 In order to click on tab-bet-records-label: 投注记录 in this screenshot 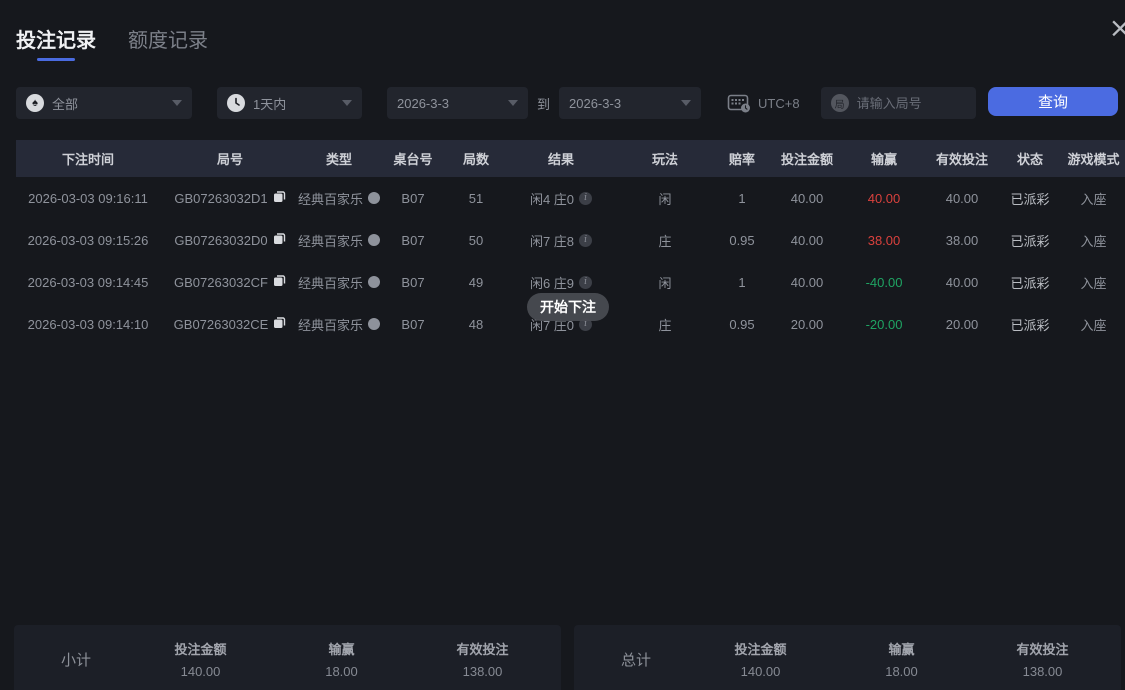, I will do `click(56, 41)`.